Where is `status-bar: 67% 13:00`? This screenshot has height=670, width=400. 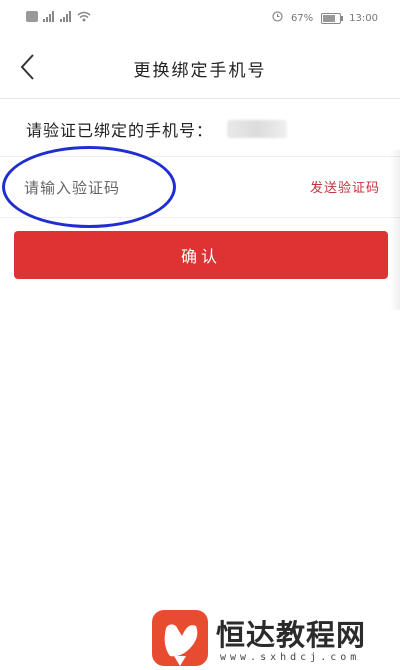
status-bar: 67% 13:00 is located at coordinates (200, 18).